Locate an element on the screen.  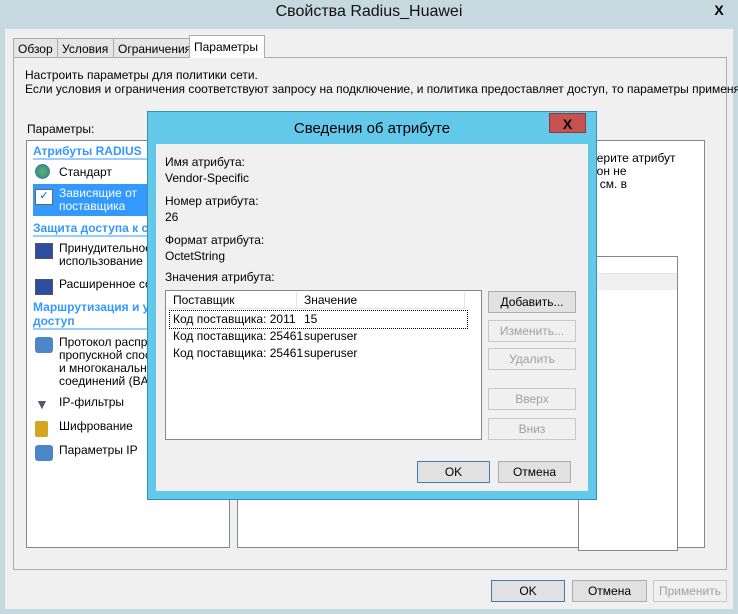
move-down-button: Вниз is located at coordinates (532, 429).